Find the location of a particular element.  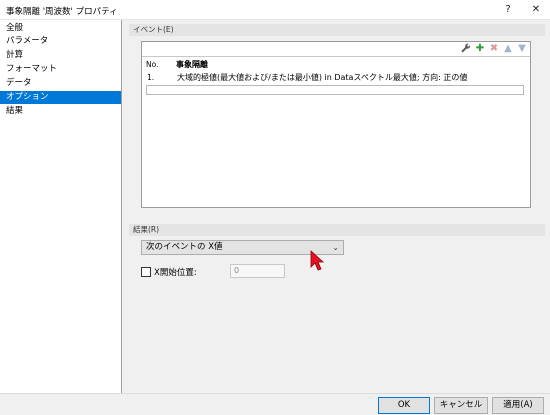

column-header-no: No. is located at coordinates (152, 64).